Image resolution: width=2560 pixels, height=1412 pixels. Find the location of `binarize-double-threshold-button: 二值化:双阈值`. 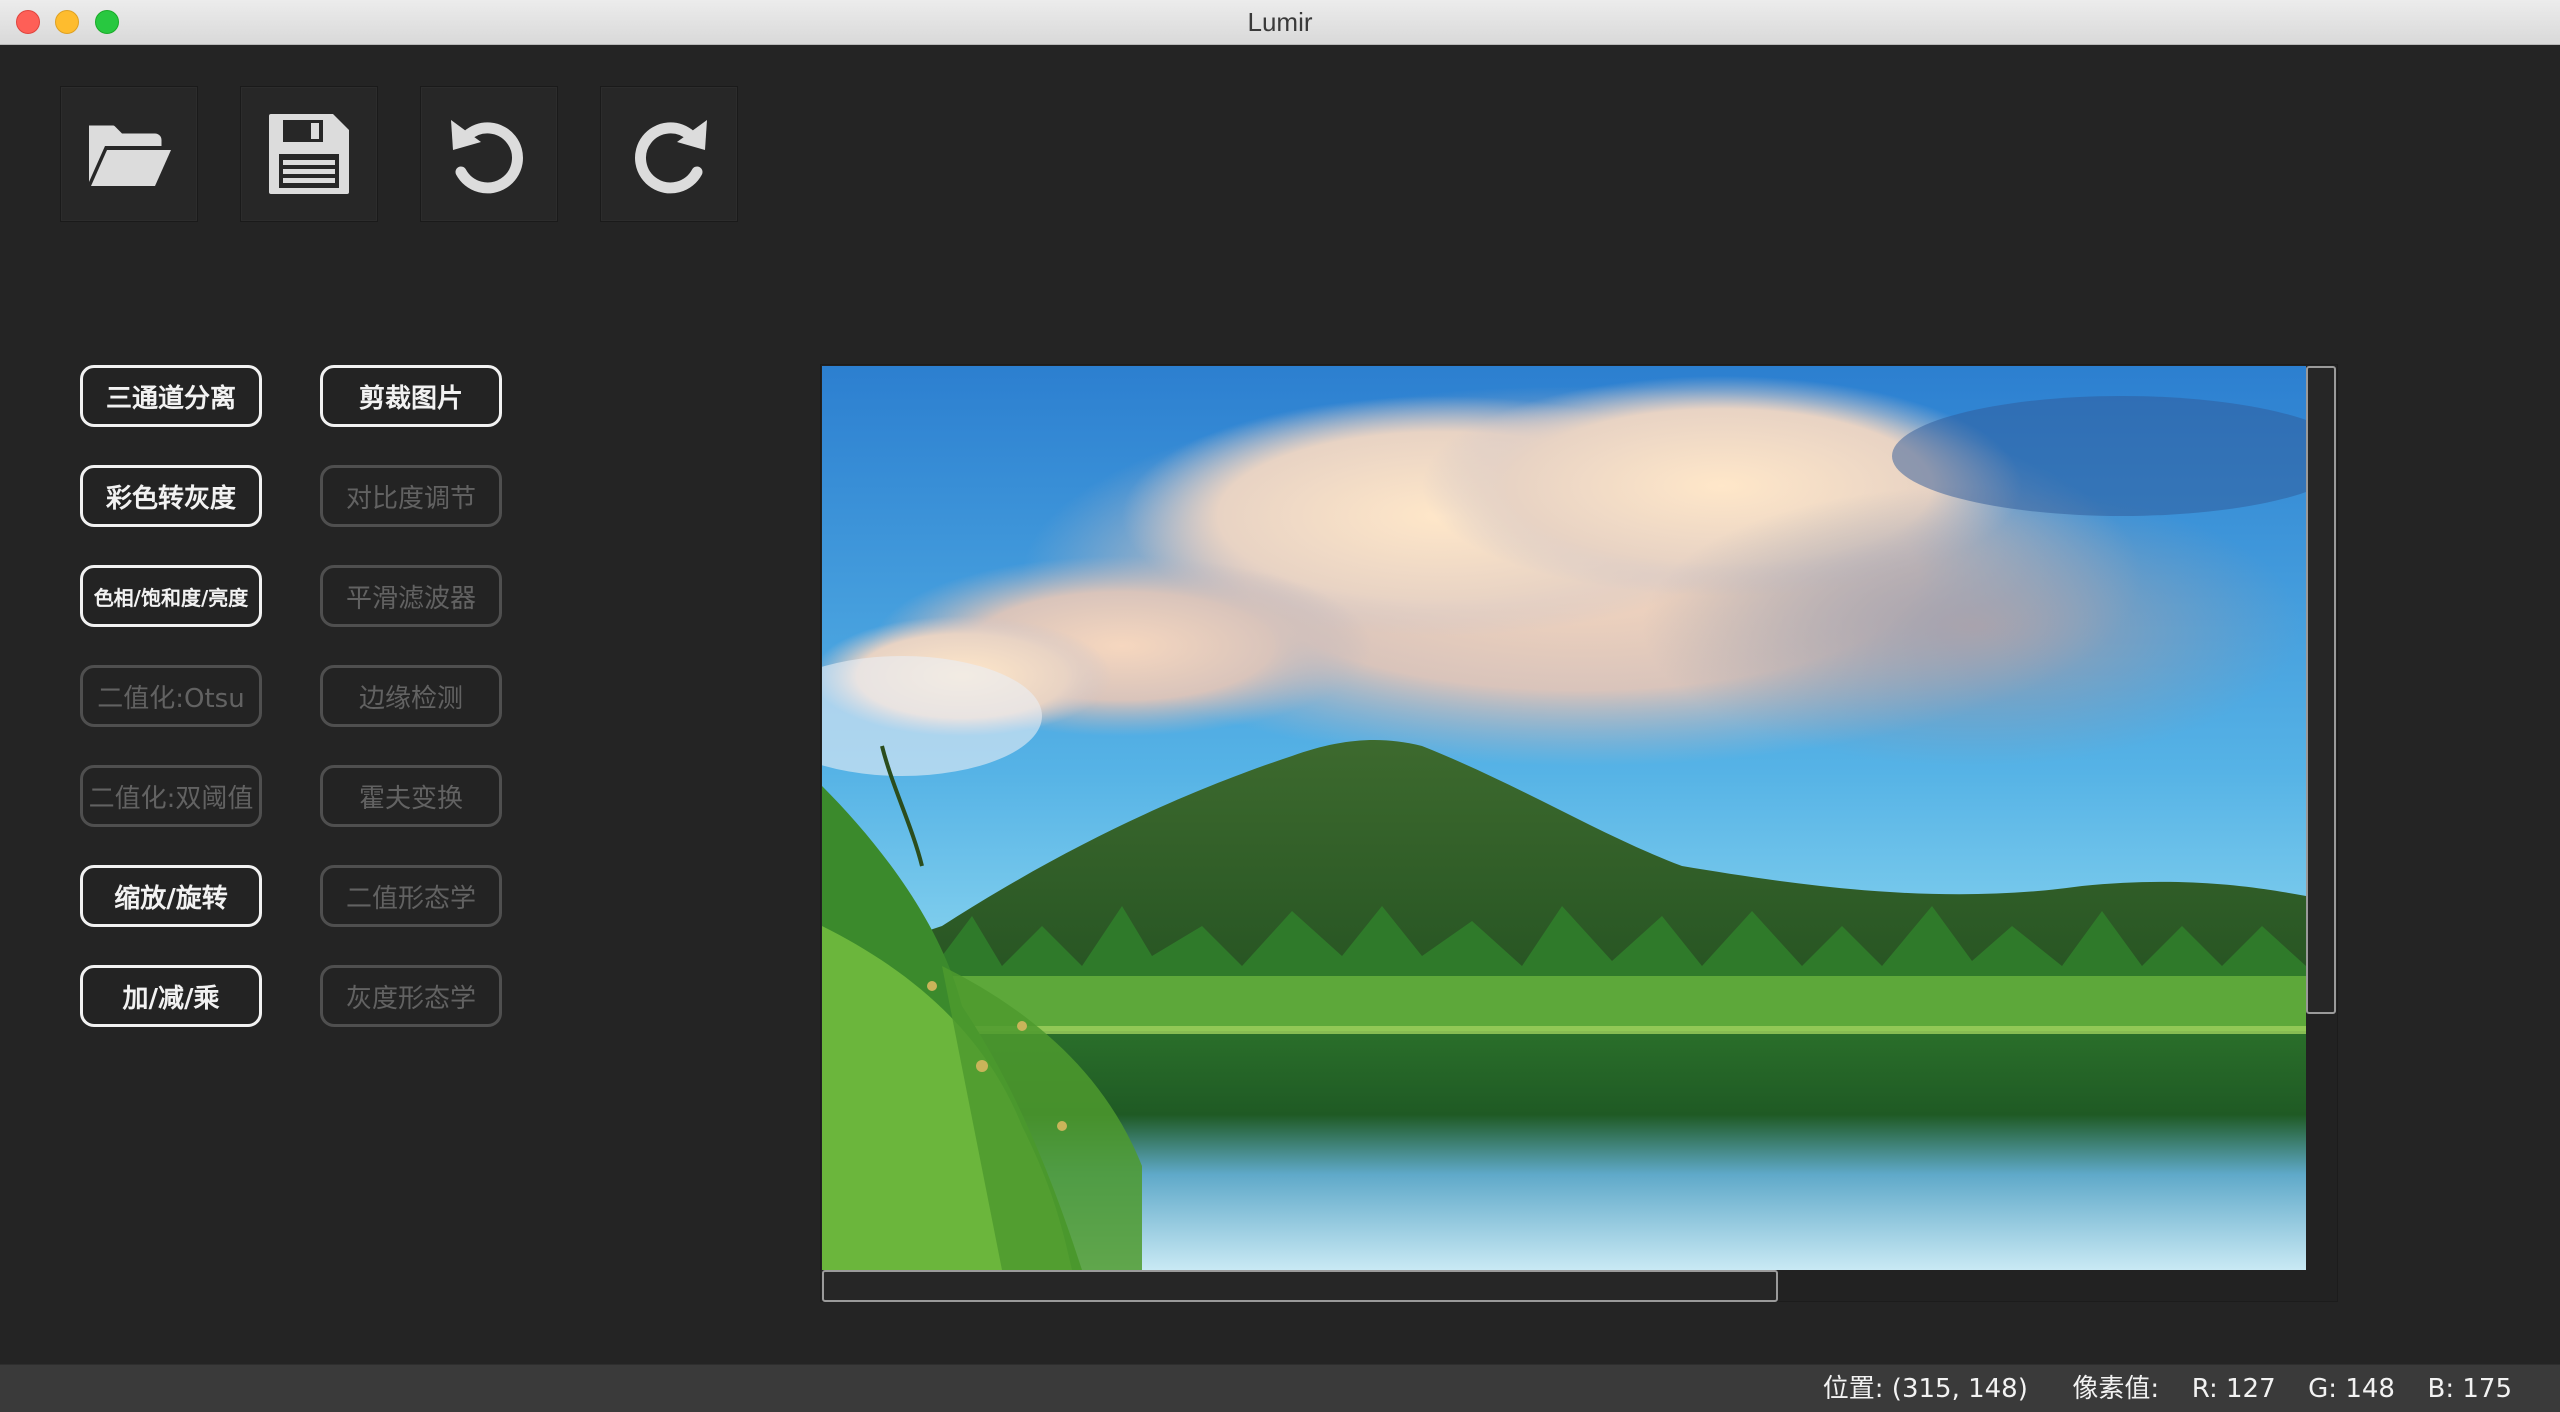

binarize-double-threshold-button: 二值化:双阈值 is located at coordinates (171, 796).